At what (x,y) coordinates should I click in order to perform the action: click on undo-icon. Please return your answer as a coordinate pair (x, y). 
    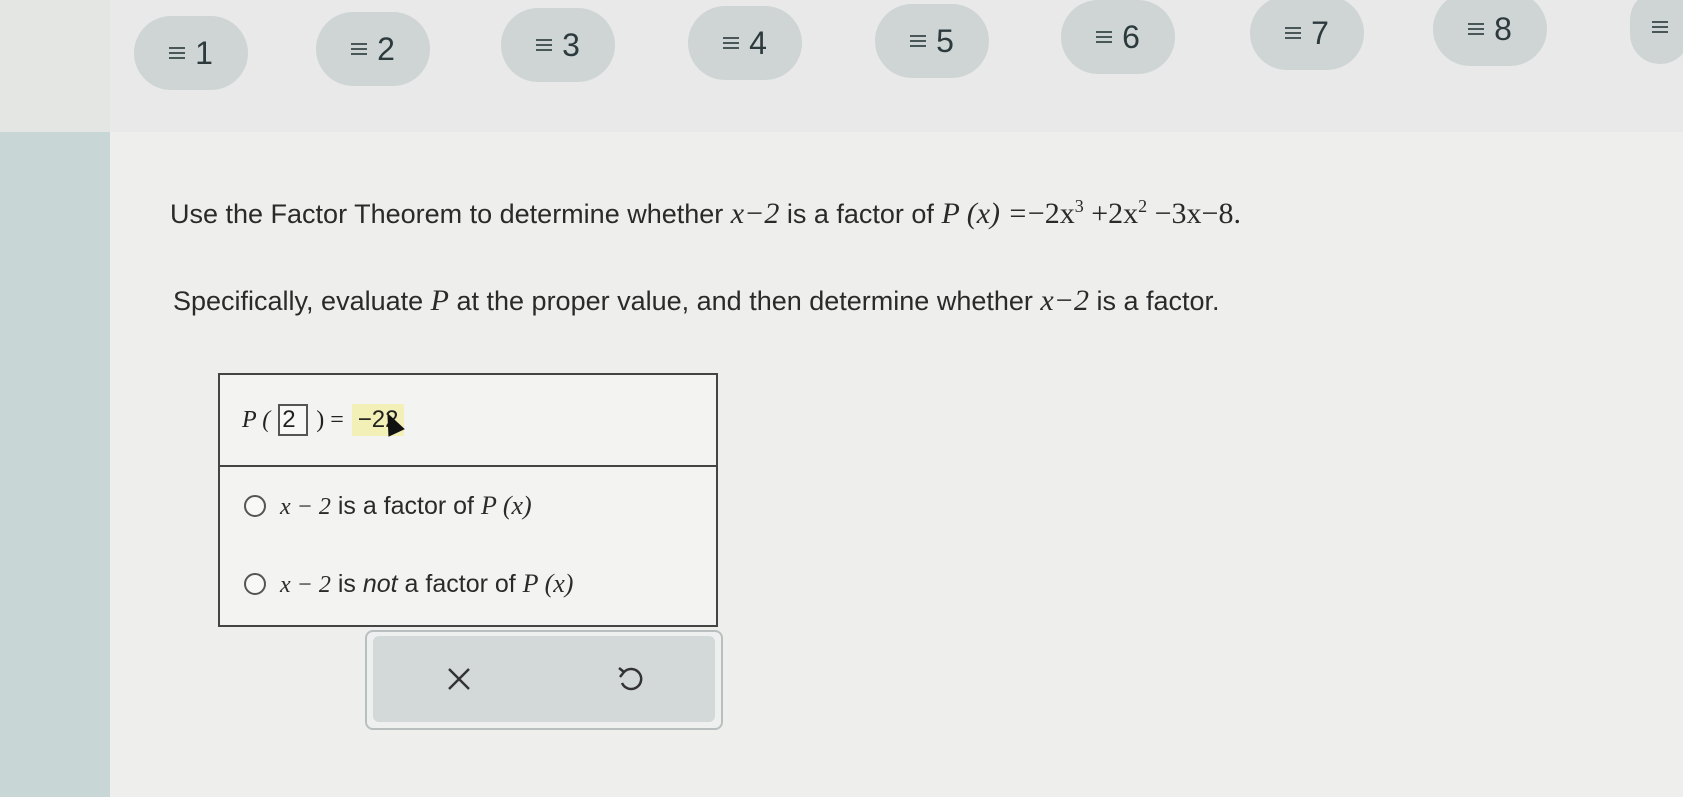
    Looking at the image, I should click on (629, 679).